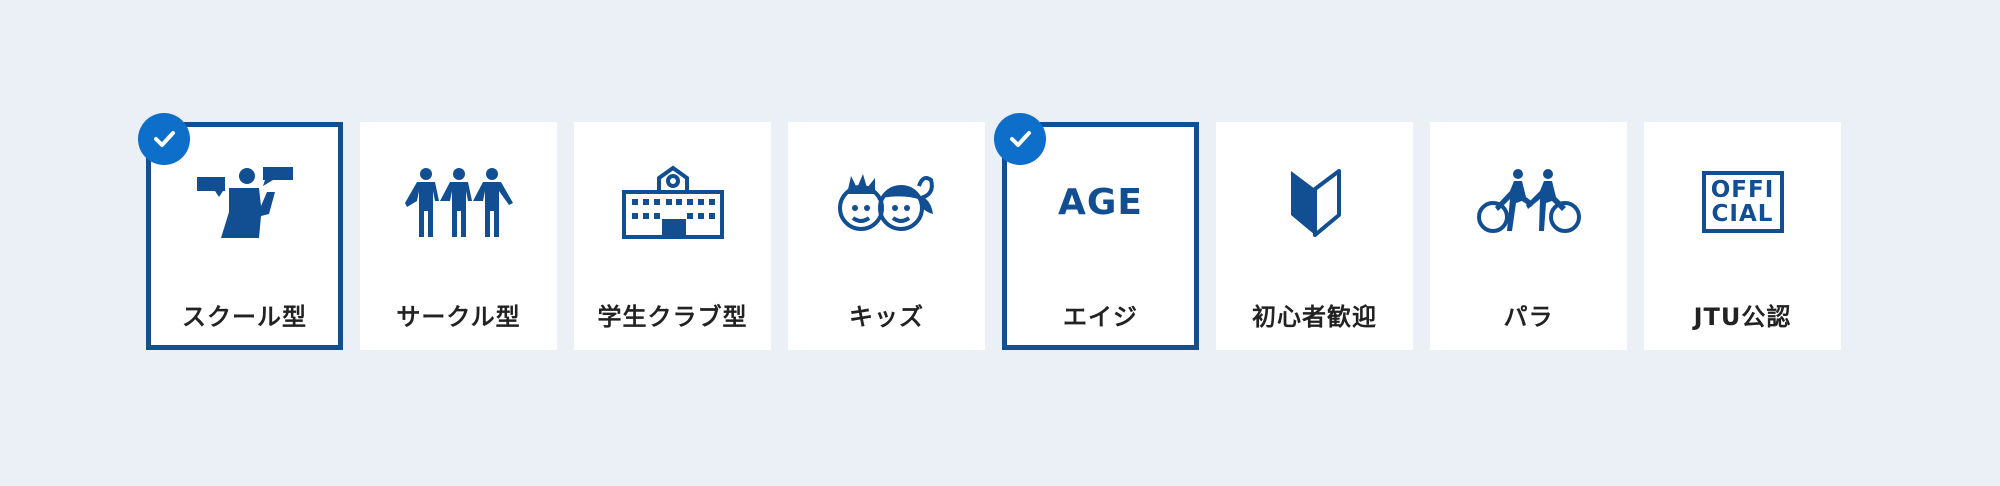  Describe the element at coordinates (1742, 214) in the screenshot. I see `official-icon-text-bottom: CIAL` at that location.